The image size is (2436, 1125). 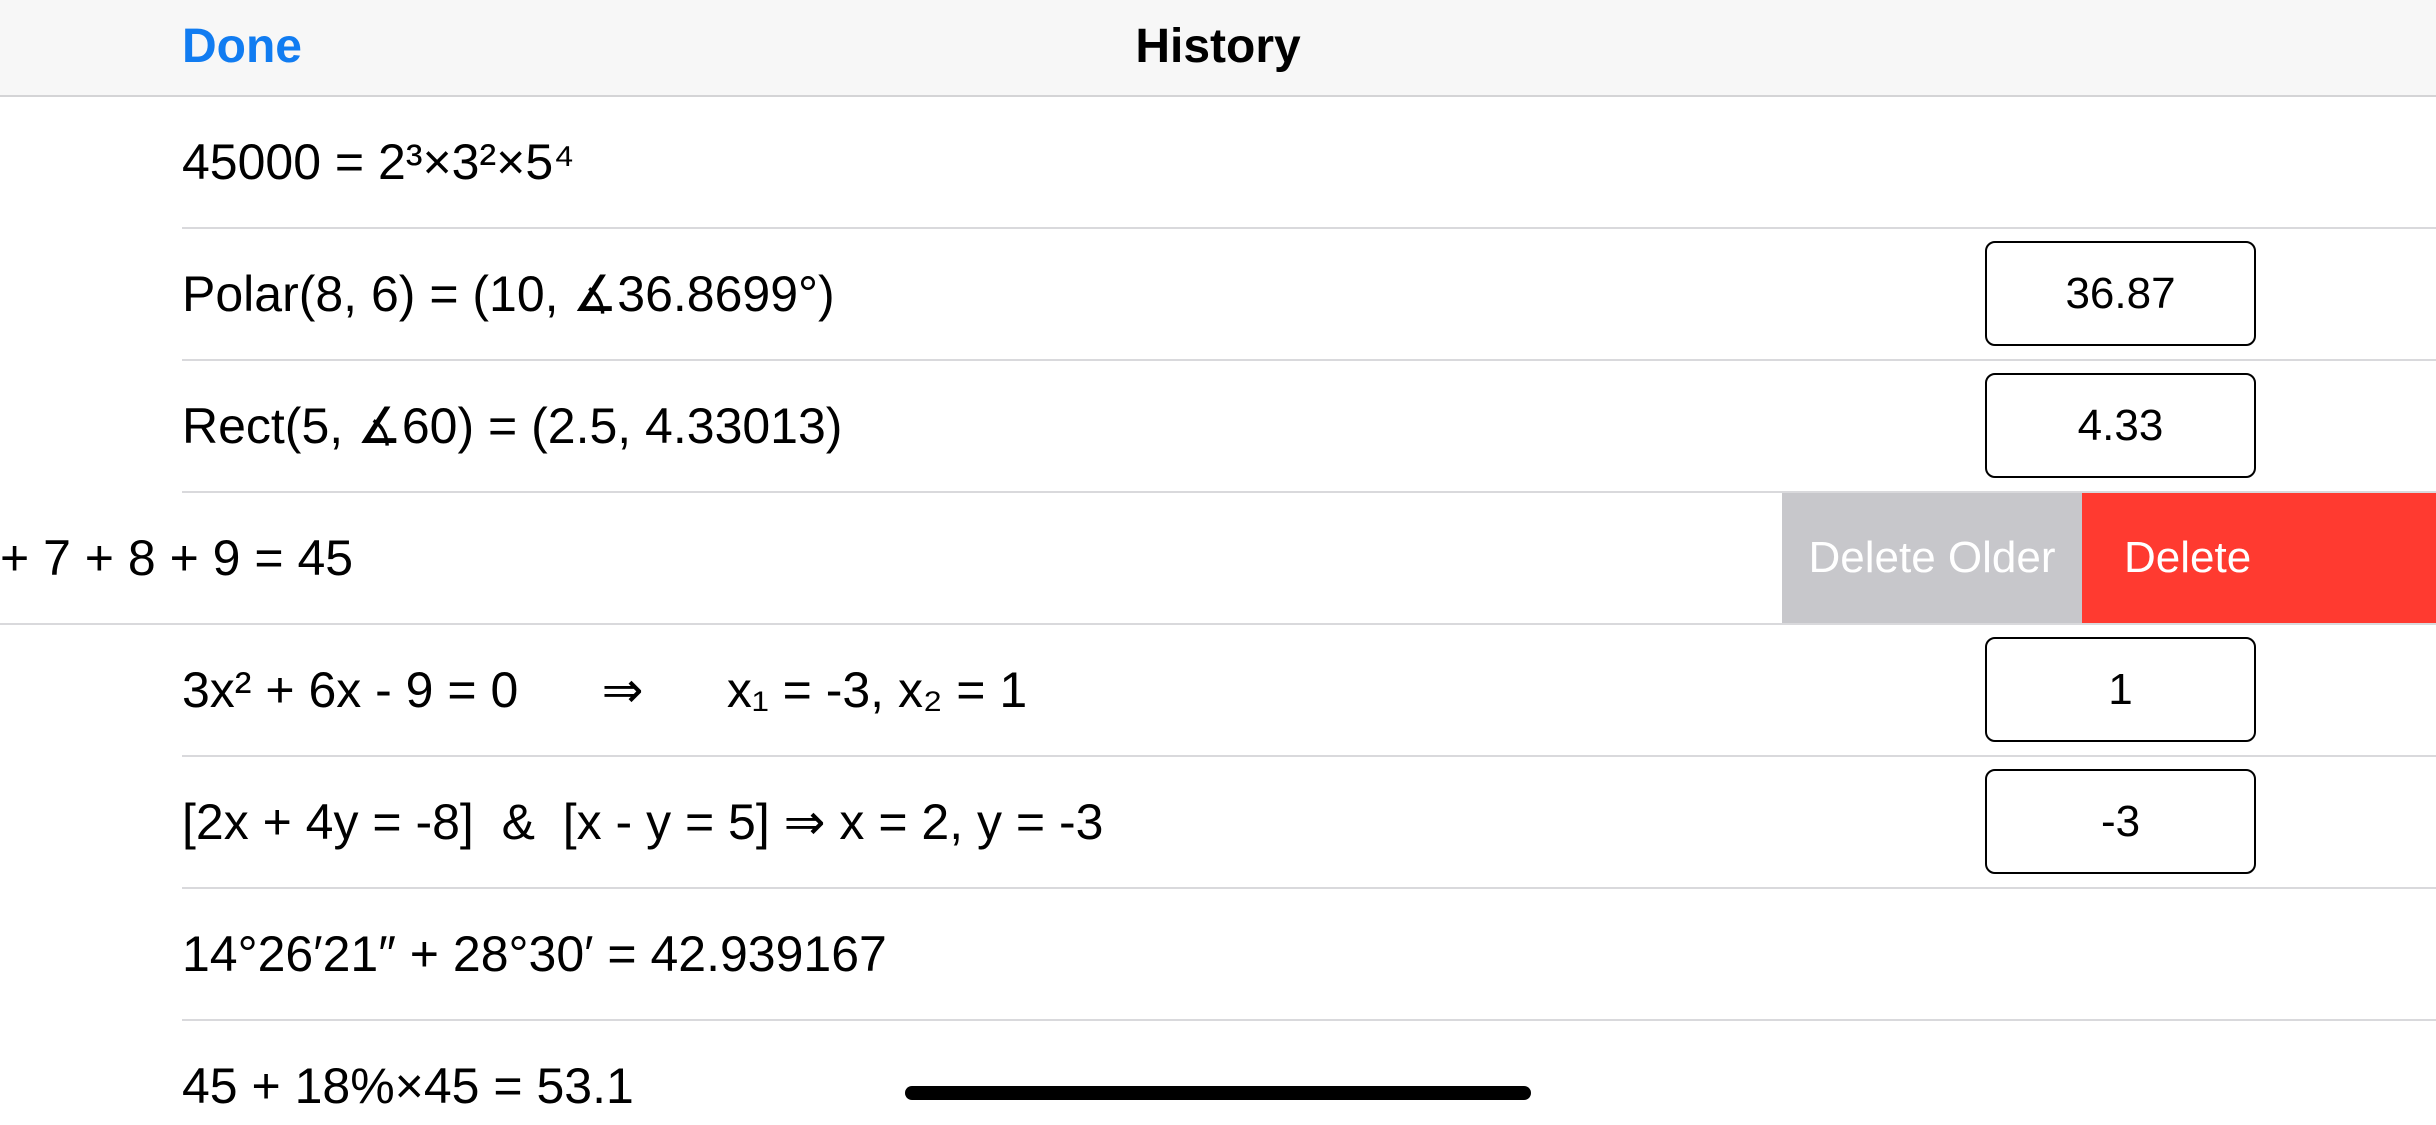 What do you see at coordinates (1218, 427) in the screenshot?
I see `history-row: Rect(5, ∡60) = (2.5, 4.33013) 4.33` at bounding box center [1218, 427].